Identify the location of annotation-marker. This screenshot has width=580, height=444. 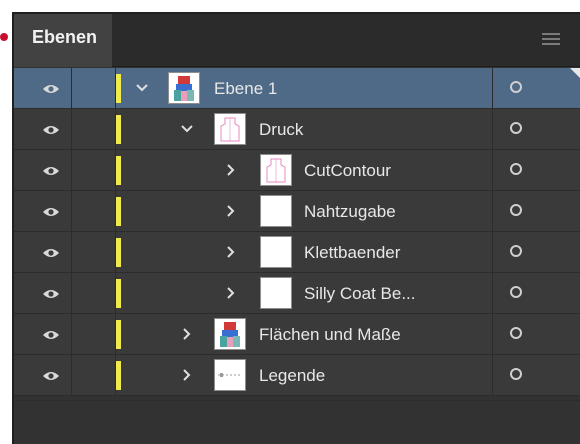
(4, 37).